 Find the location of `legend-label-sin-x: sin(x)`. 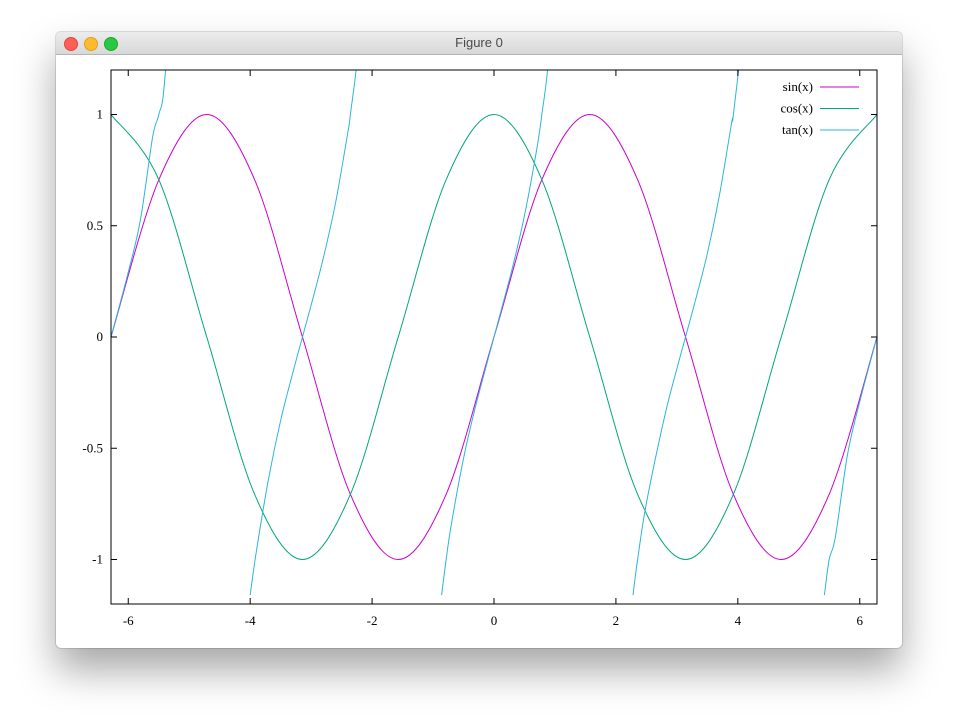

legend-label-sin-x: sin(x) is located at coordinates (798, 86).